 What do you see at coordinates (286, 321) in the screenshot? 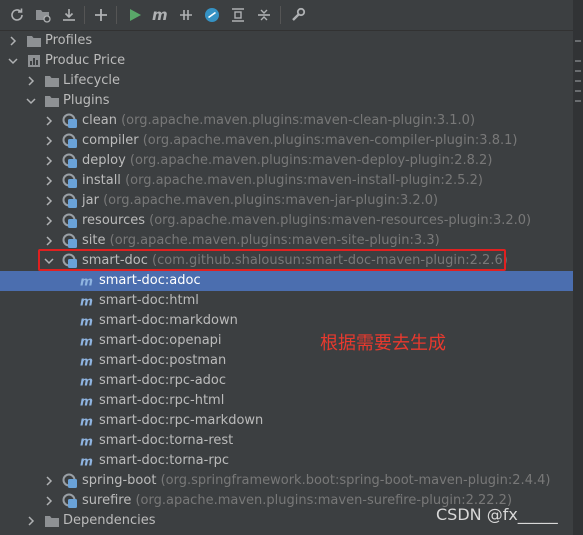
I see `tree-node-goal: m smart-doc:markdown` at bounding box center [286, 321].